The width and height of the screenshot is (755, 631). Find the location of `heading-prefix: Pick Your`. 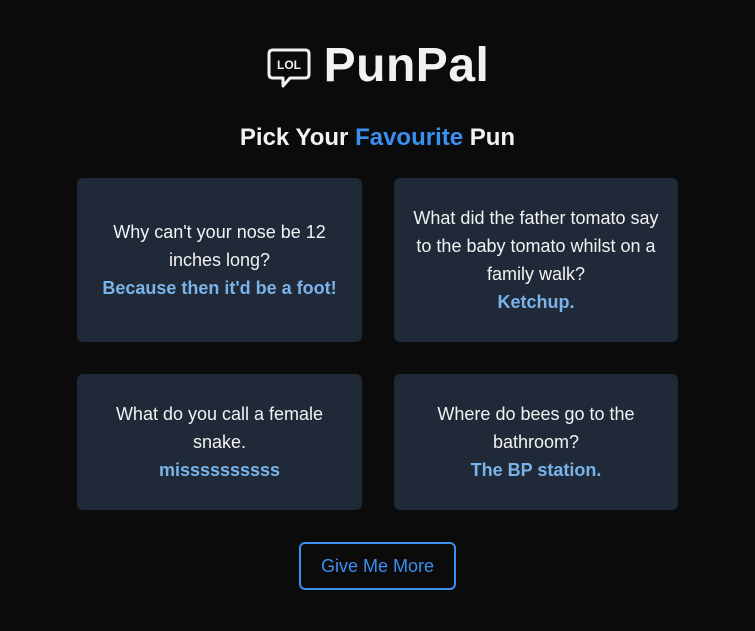

heading-prefix: Pick Your is located at coordinates (297, 137).